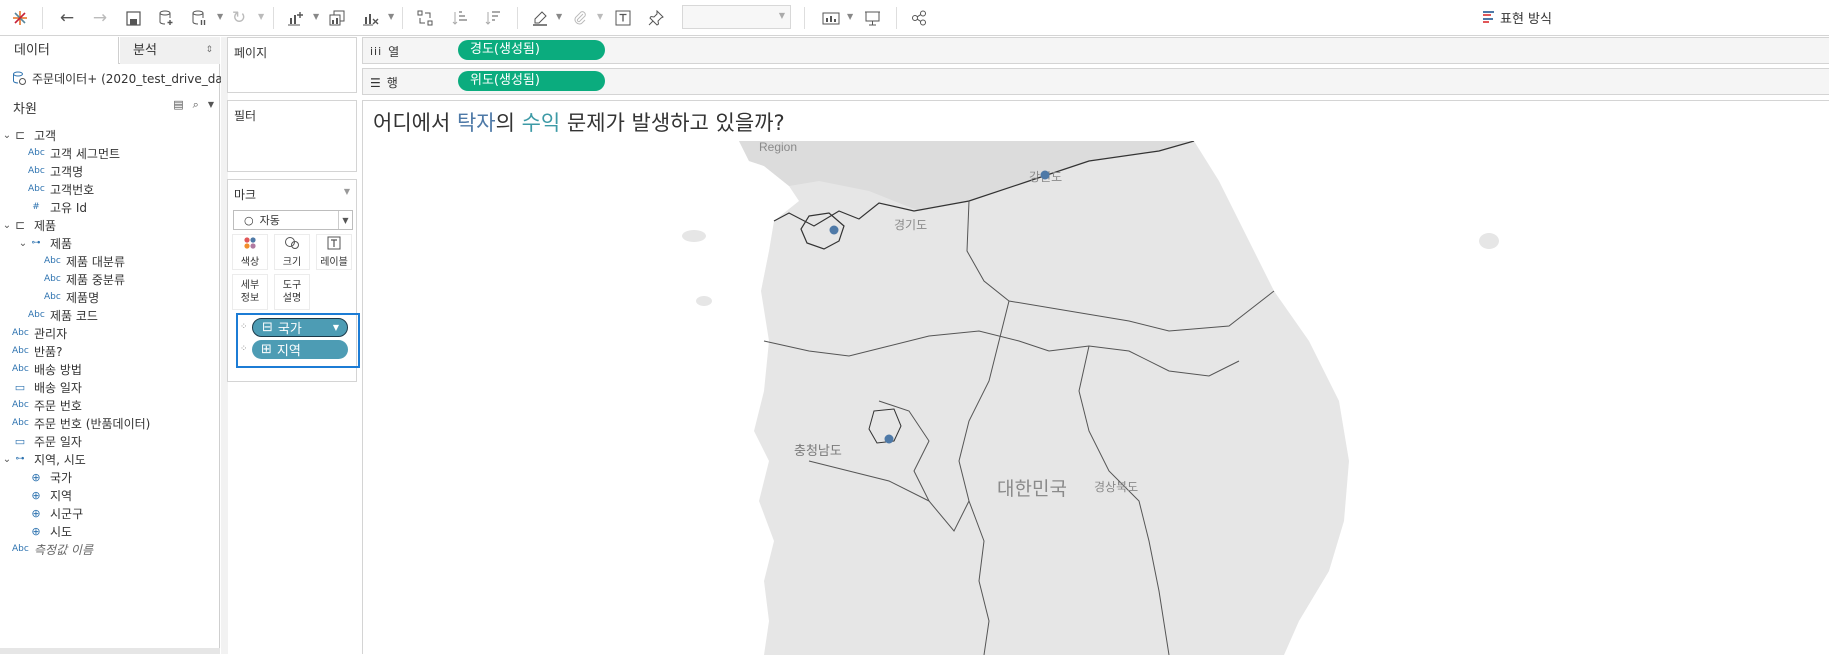 The width and height of the screenshot is (1829, 655). I want to click on data-source-icon, so click(19, 78).